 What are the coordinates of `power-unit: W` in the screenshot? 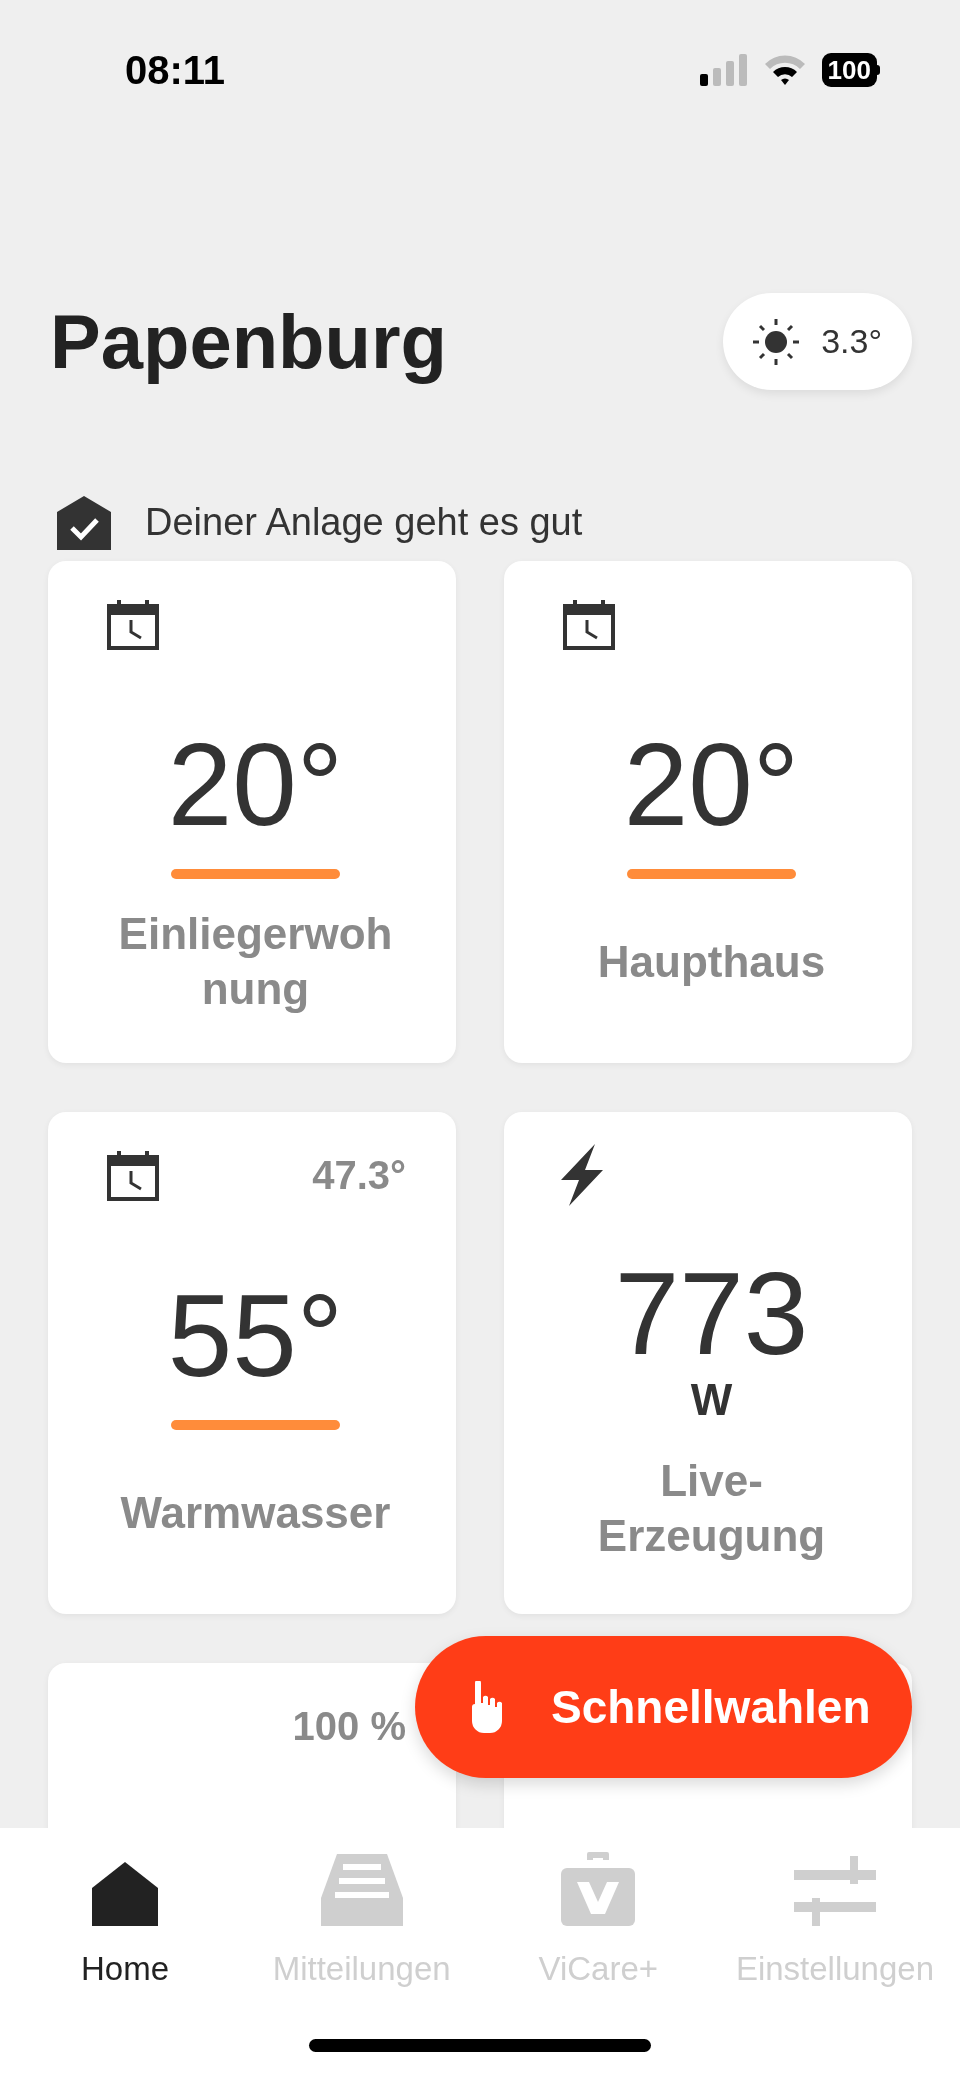 It's located at (711, 1400).